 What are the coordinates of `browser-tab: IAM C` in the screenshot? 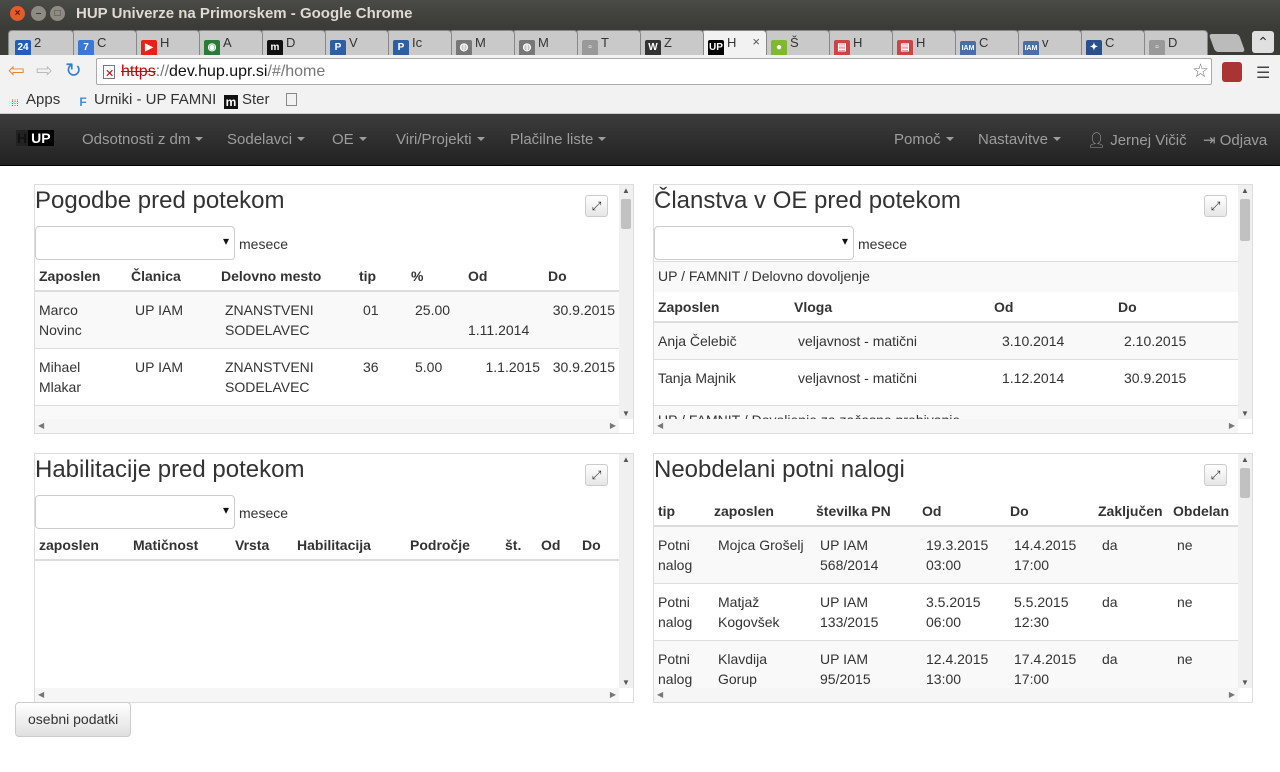 It's located at (986, 42).